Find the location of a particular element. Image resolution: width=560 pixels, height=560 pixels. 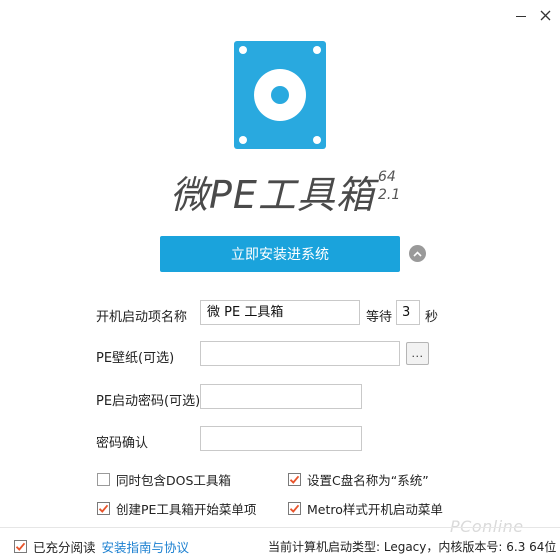

arch-label: 64 is located at coordinates (387, 177).